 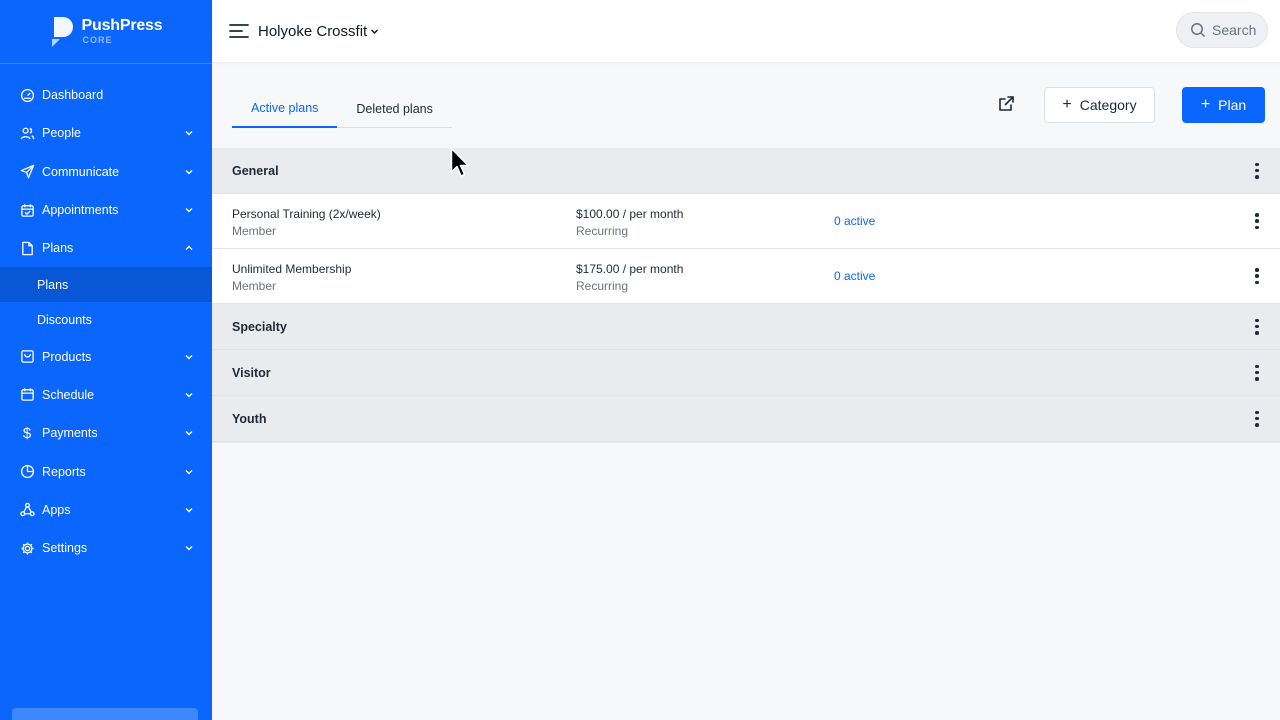 What do you see at coordinates (630, 269) in the screenshot?
I see `plan-price: $175.00 / per month` at bounding box center [630, 269].